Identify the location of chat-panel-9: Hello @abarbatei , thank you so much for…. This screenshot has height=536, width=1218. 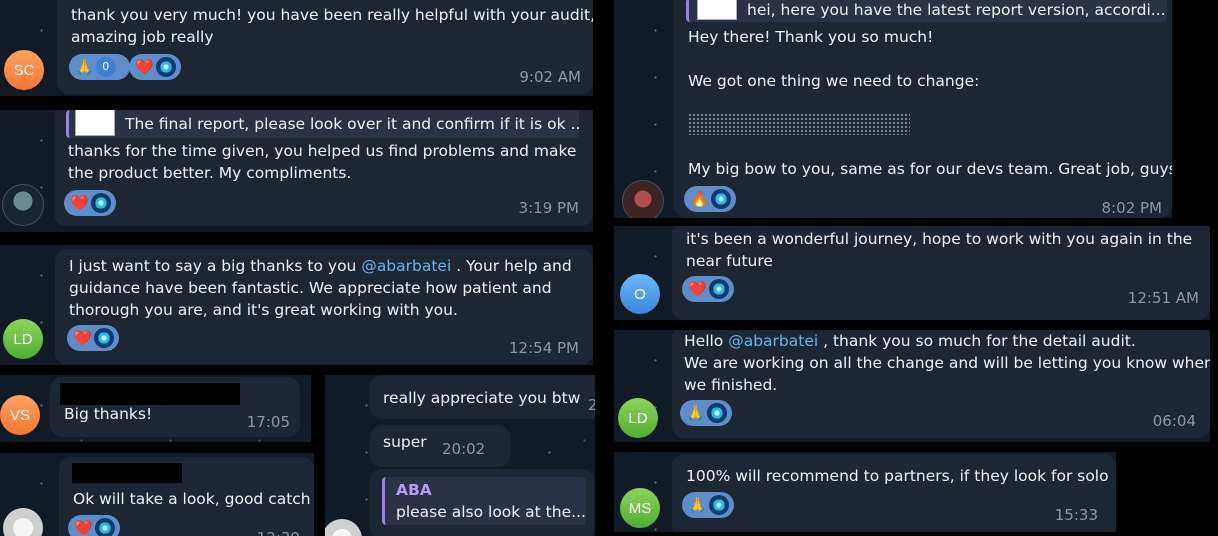
(912, 386).